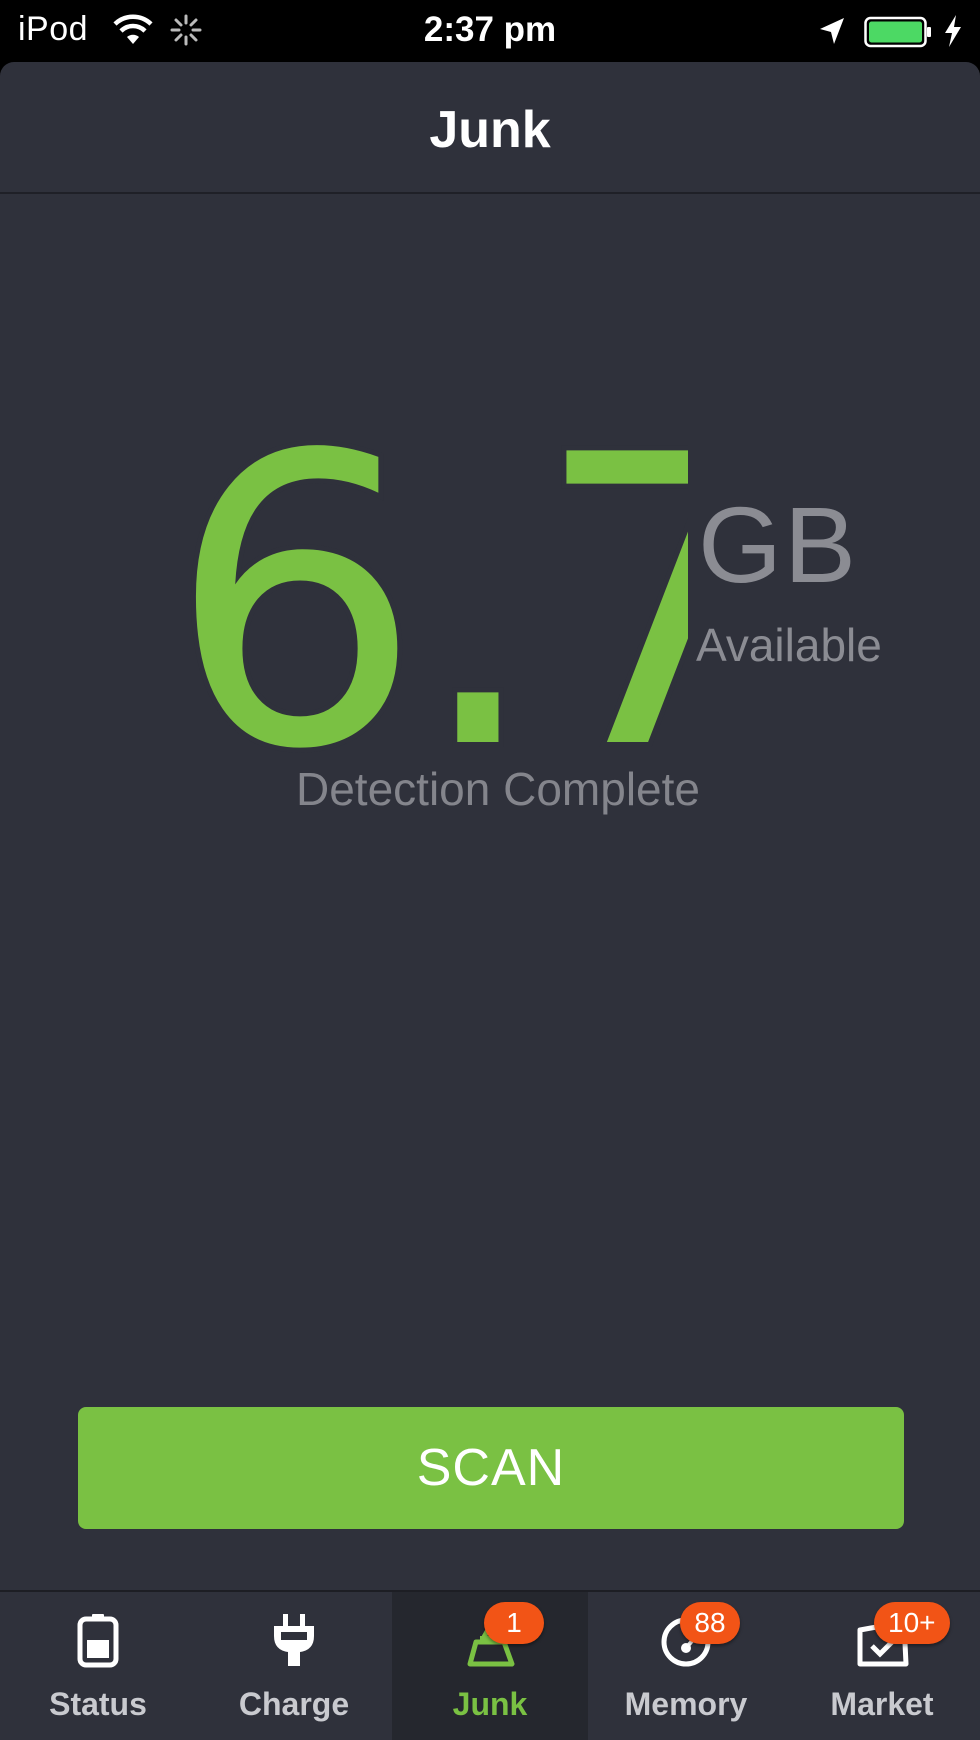  What do you see at coordinates (789, 645) in the screenshot?
I see `available-caption: Available` at bounding box center [789, 645].